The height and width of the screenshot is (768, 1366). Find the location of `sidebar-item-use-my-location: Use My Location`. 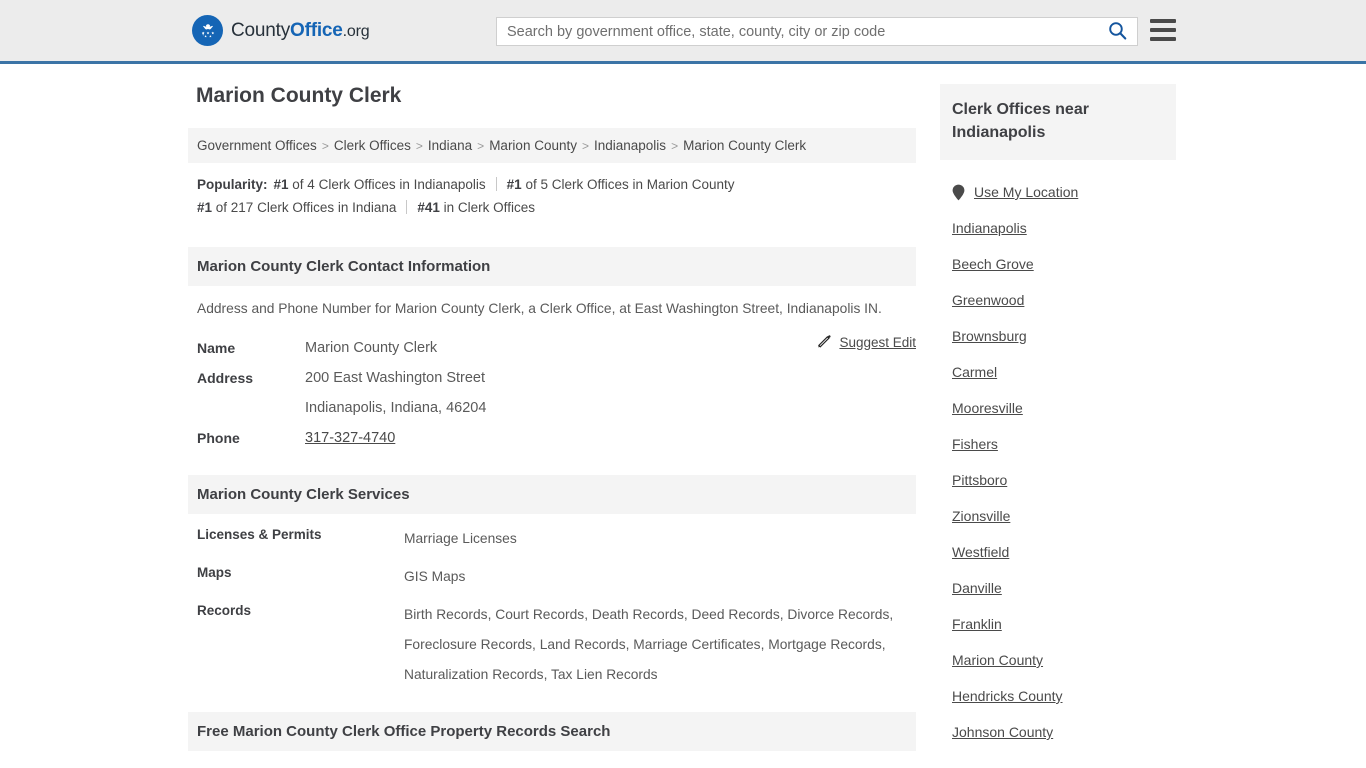

sidebar-item-use-my-location: Use My Location is located at coordinates (1058, 192).